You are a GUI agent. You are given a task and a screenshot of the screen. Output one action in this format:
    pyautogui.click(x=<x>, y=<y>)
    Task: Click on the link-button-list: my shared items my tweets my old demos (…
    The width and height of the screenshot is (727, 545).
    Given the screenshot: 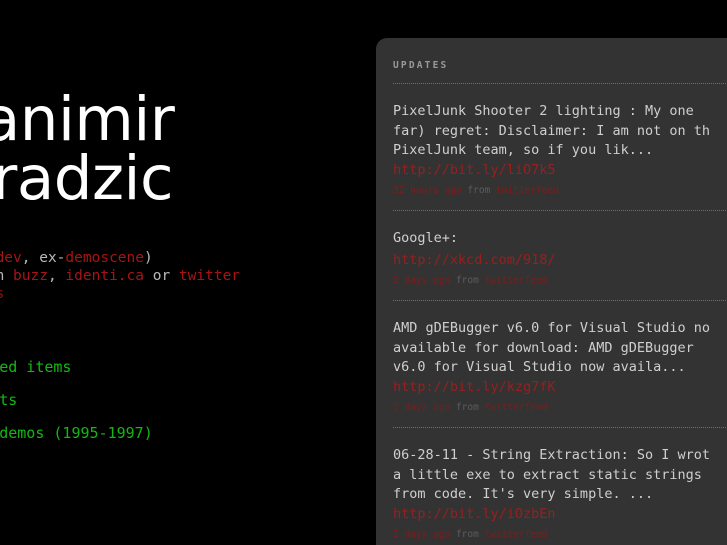 What is the action you would take?
    pyautogui.click(x=188, y=400)
    